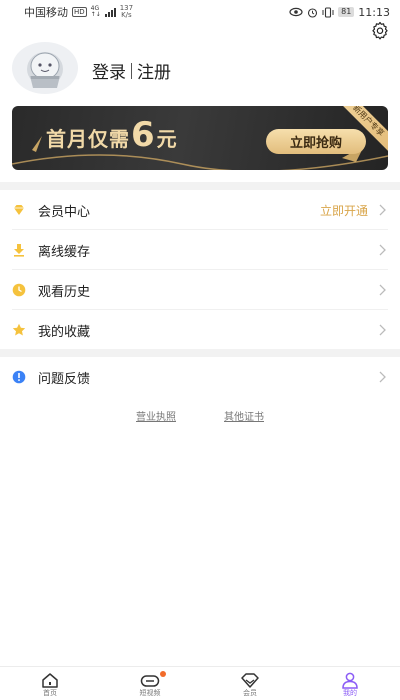  I want to click on speed-unit: K/s, so click(126, 15).